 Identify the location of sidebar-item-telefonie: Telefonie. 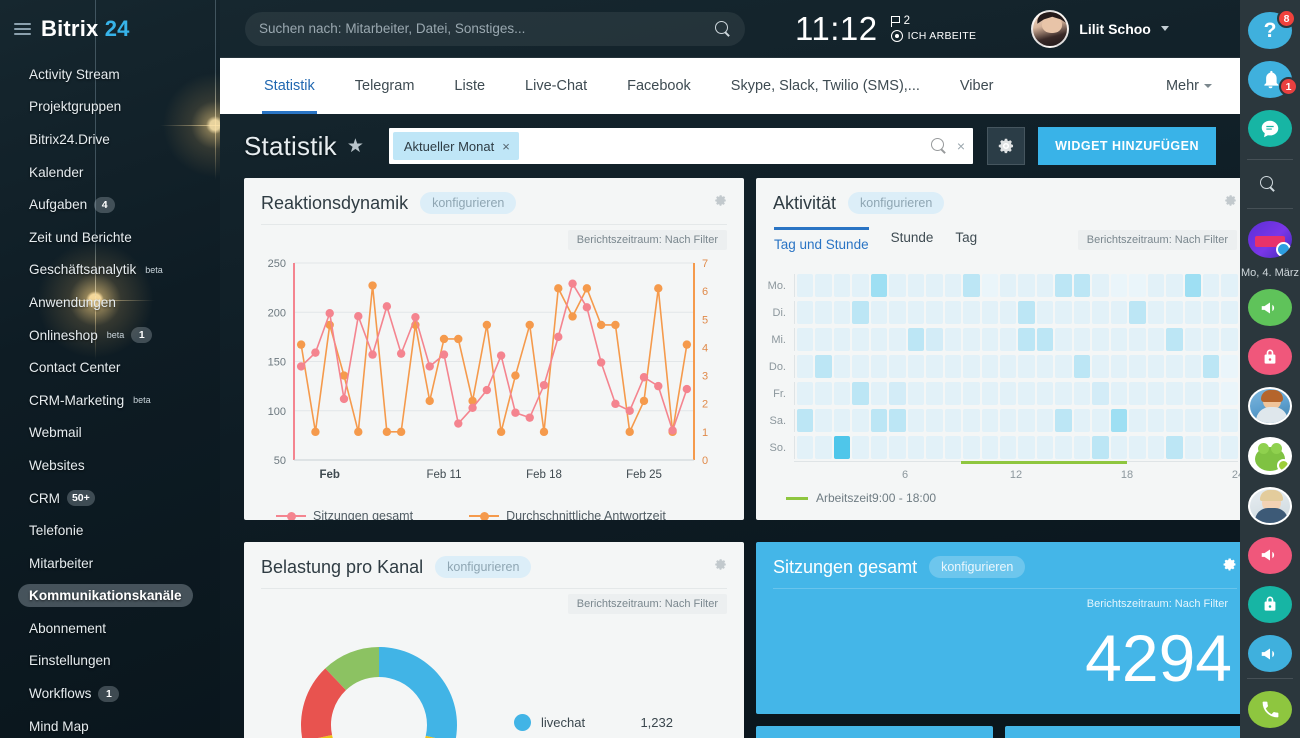
(110, 530).